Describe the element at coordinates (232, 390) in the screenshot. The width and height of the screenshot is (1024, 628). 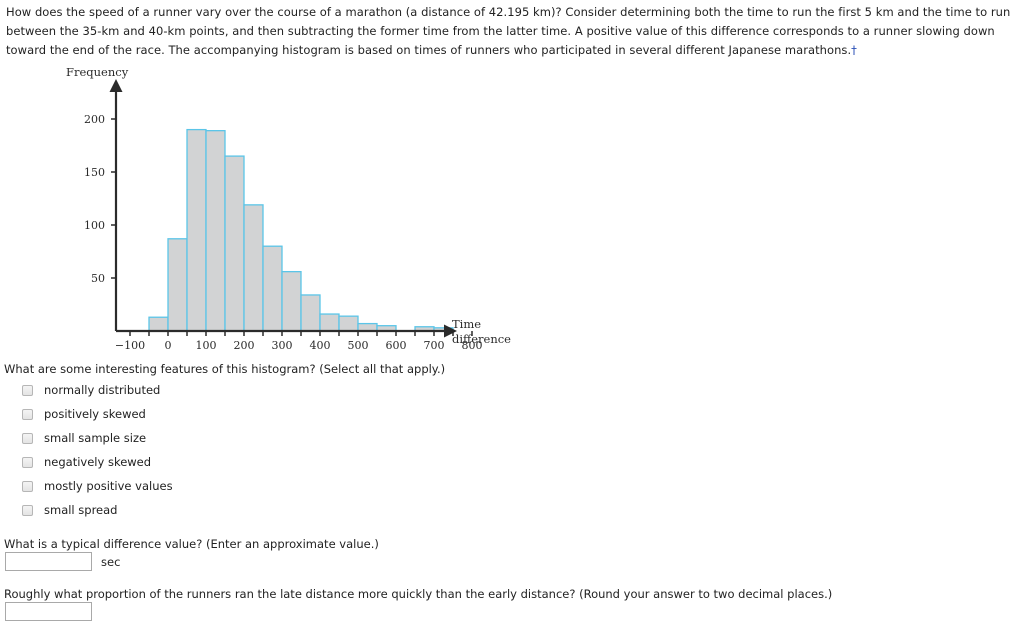
I see `option-row: normally distributed` at that location.